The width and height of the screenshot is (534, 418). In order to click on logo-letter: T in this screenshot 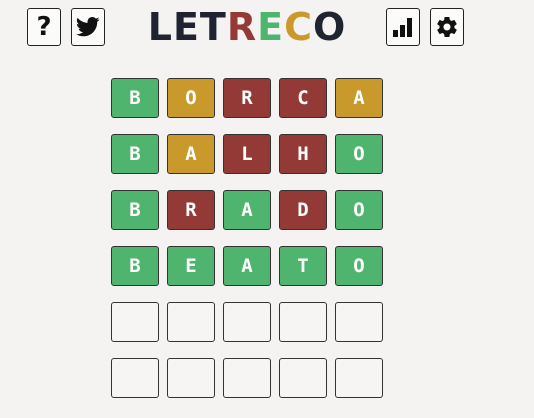, I will do `click(213, 27)`.